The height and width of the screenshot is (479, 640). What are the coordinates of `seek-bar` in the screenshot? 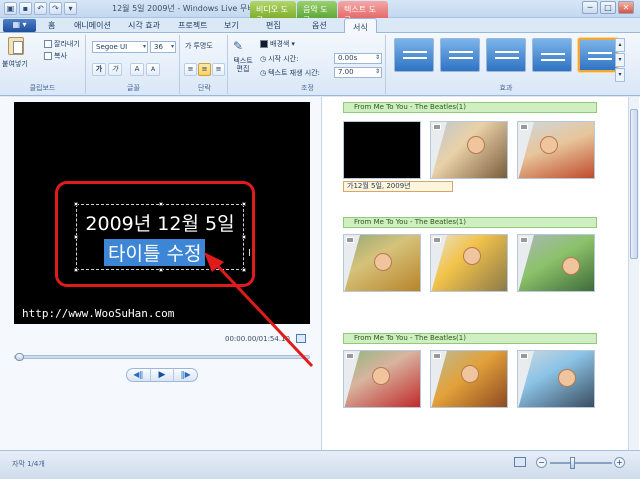 It's located at (162, 357).